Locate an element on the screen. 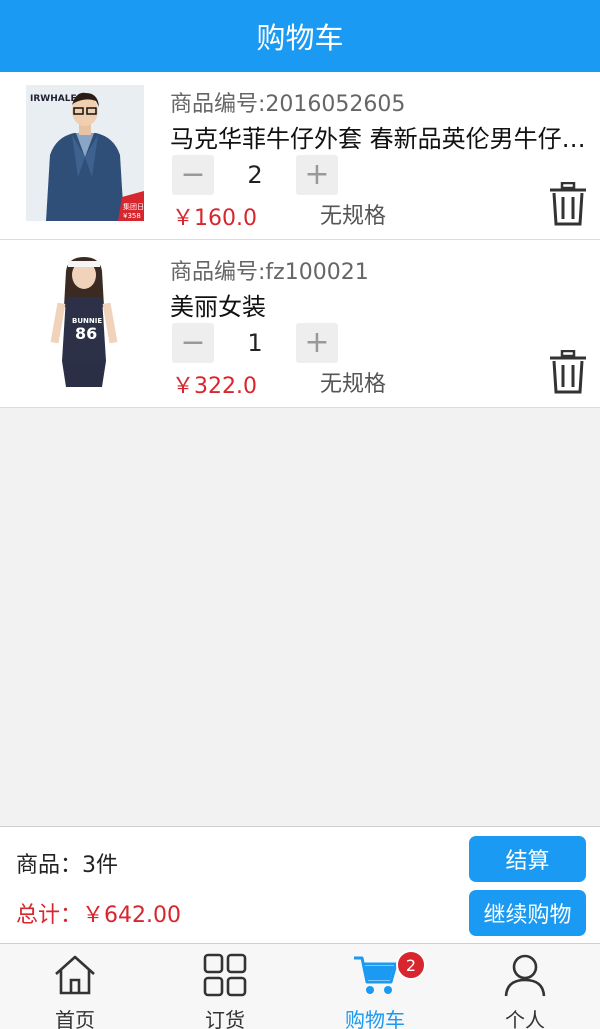  tab-label: 购物车 is located at coordinates (375, 1018).